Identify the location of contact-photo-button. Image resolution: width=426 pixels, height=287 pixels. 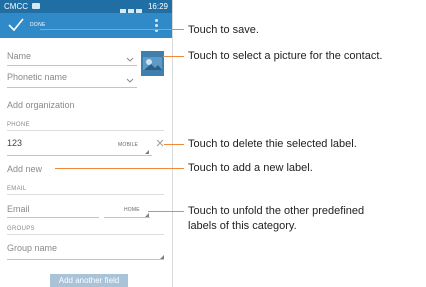
(152, 63).